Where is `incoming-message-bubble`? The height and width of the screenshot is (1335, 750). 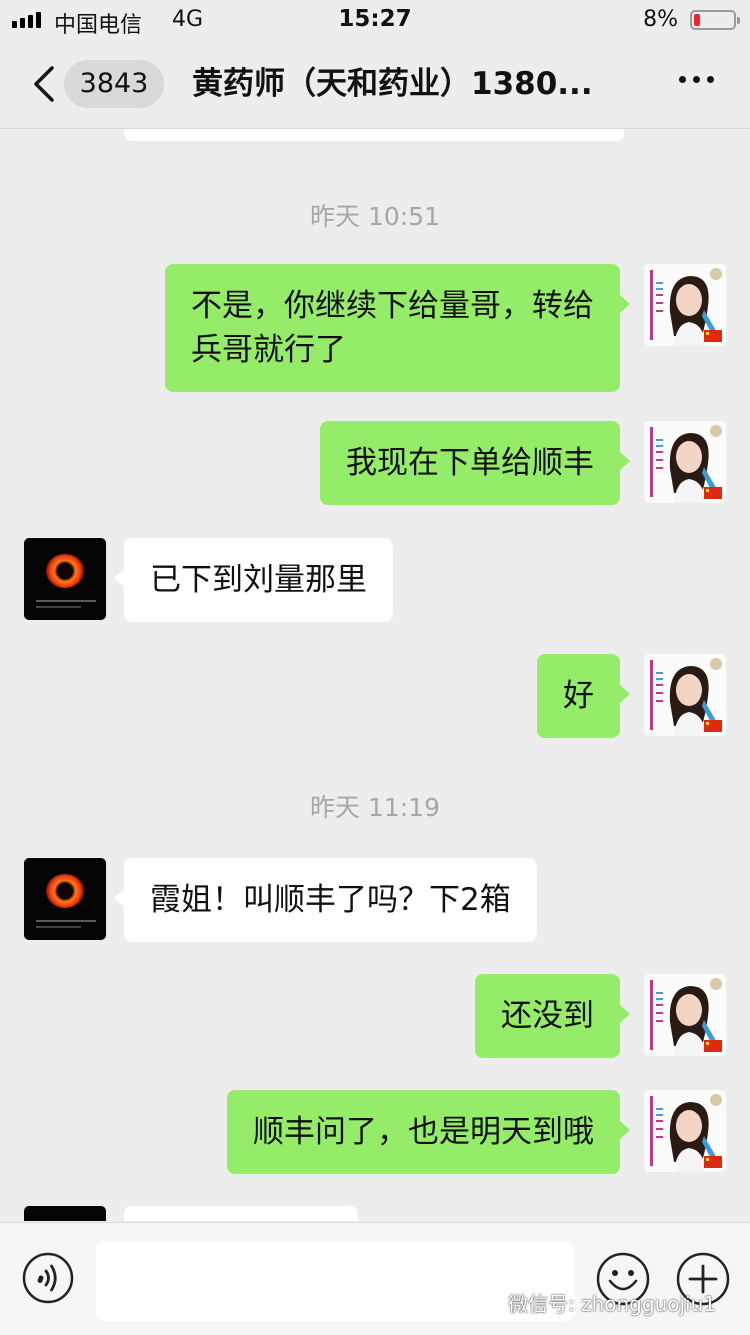 incoming-message-bubble is located at coordinates (241, 1213).